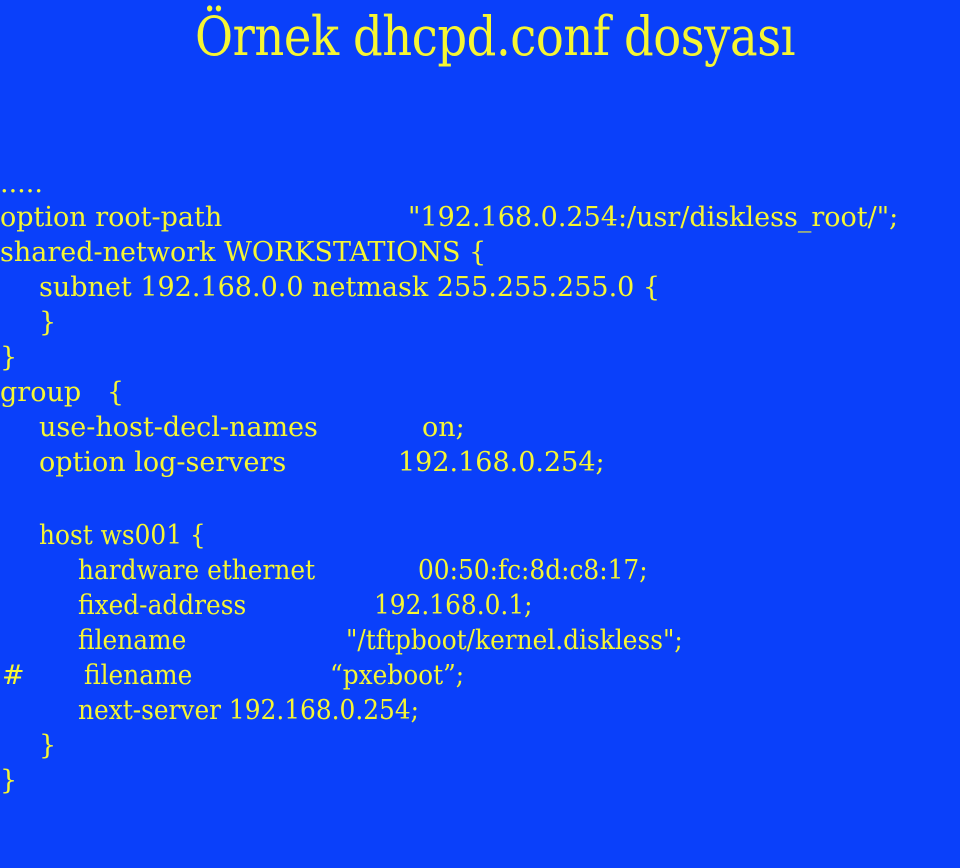  I want to click on slide-title: Örnek dhcpd.conf dosyası, so click(495, 36).